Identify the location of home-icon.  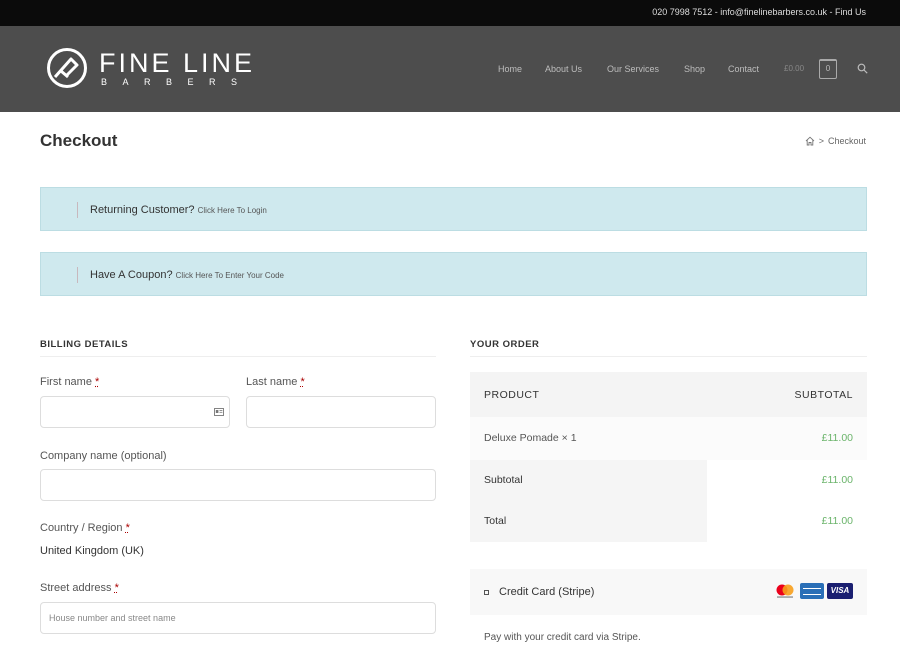
(810, 141).